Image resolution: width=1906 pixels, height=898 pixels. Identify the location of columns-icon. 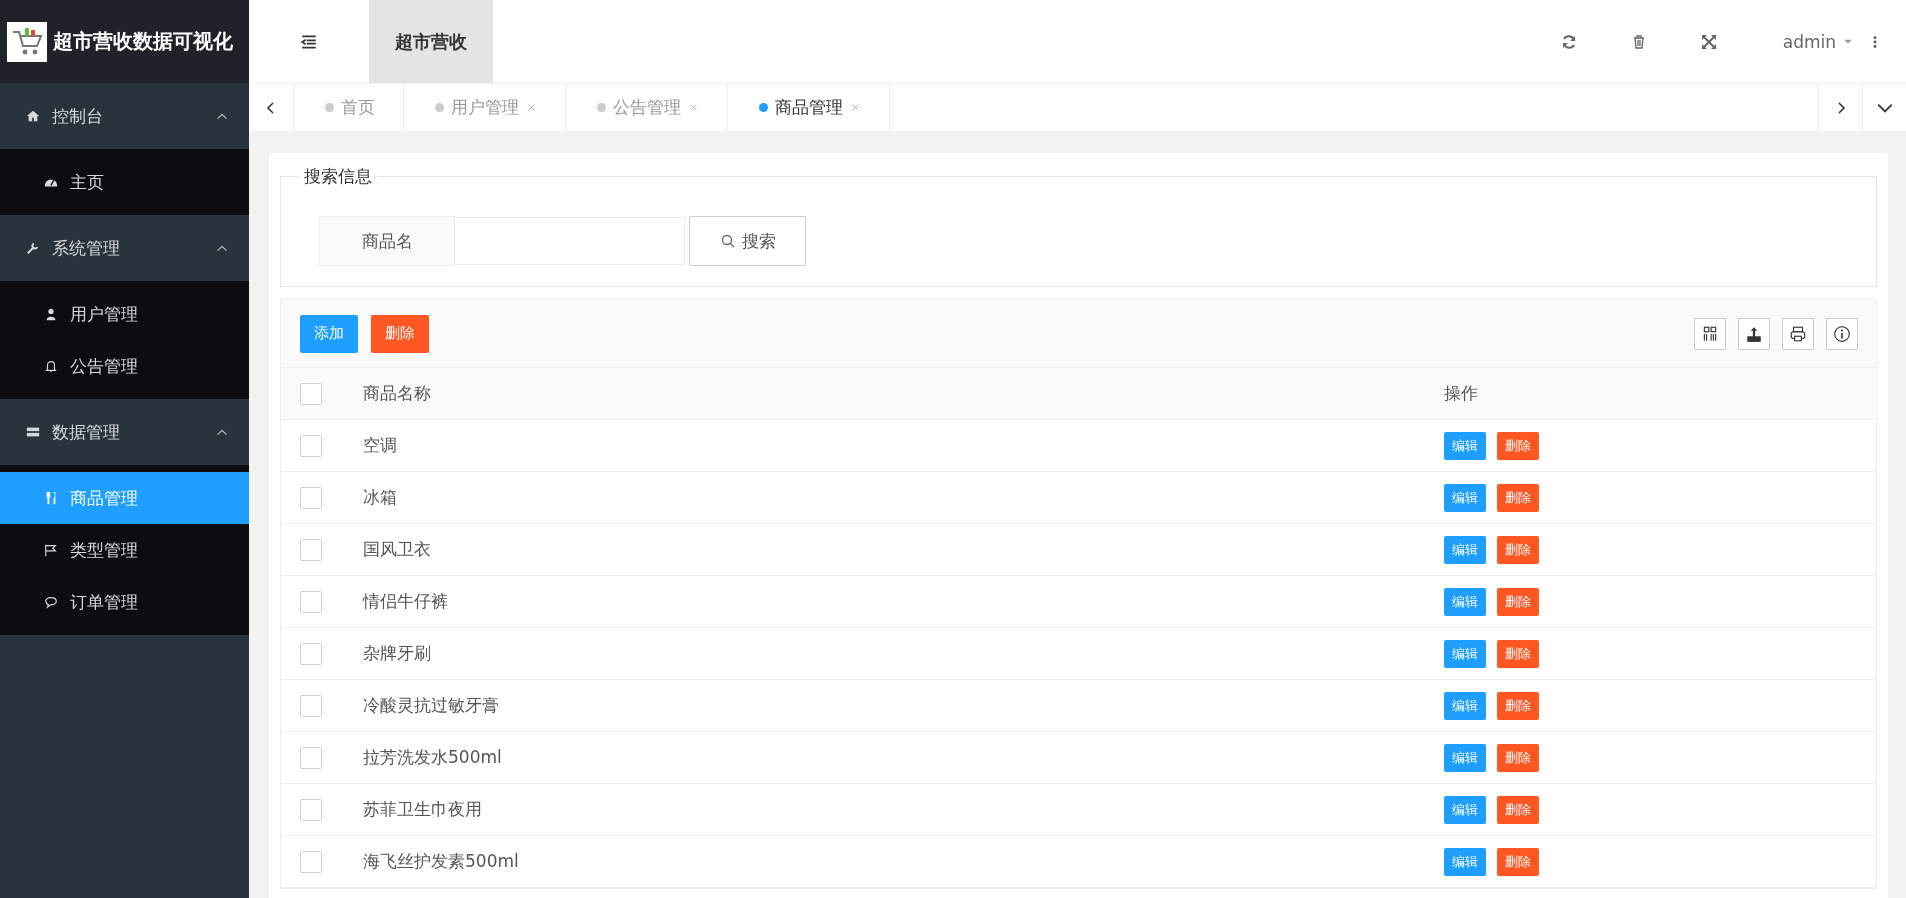
(1710, 333).